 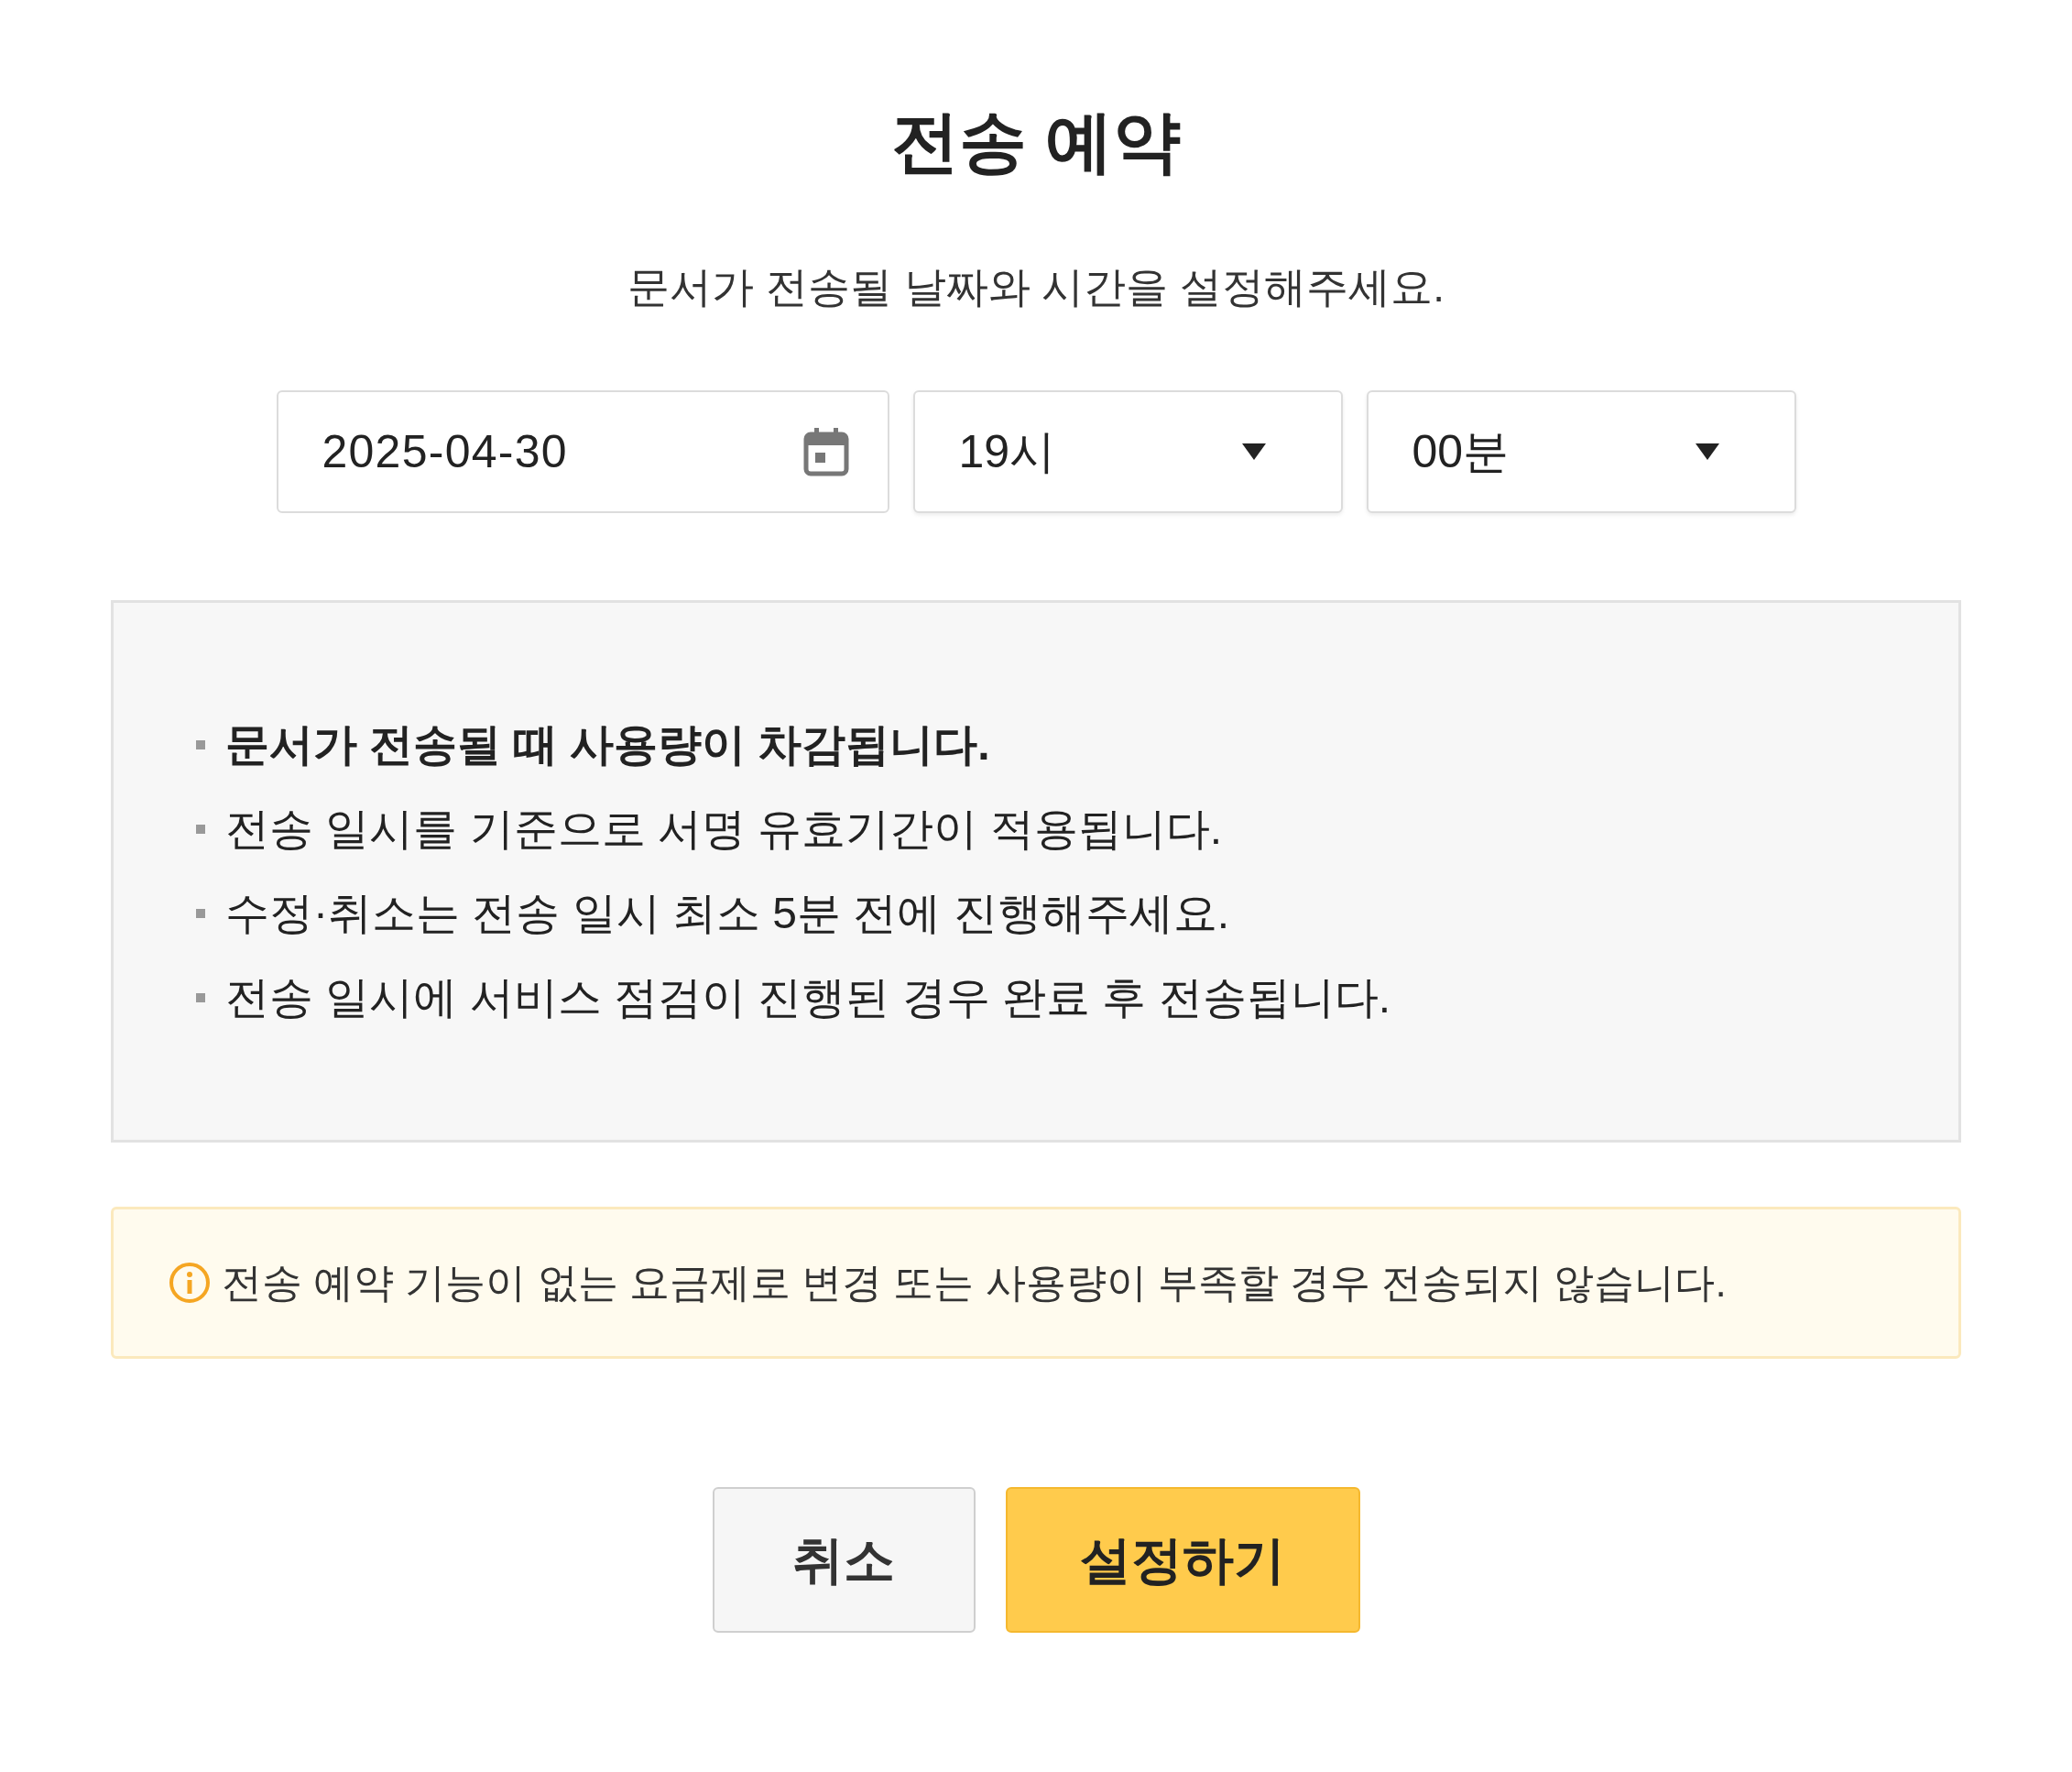 What do you see at coordinates (724, 829) in the screenshot?
I see `notice-text: 전송 일시를 기준으로 서명 유효기간이 적용됩니다.` at bounding box center [724, 829].